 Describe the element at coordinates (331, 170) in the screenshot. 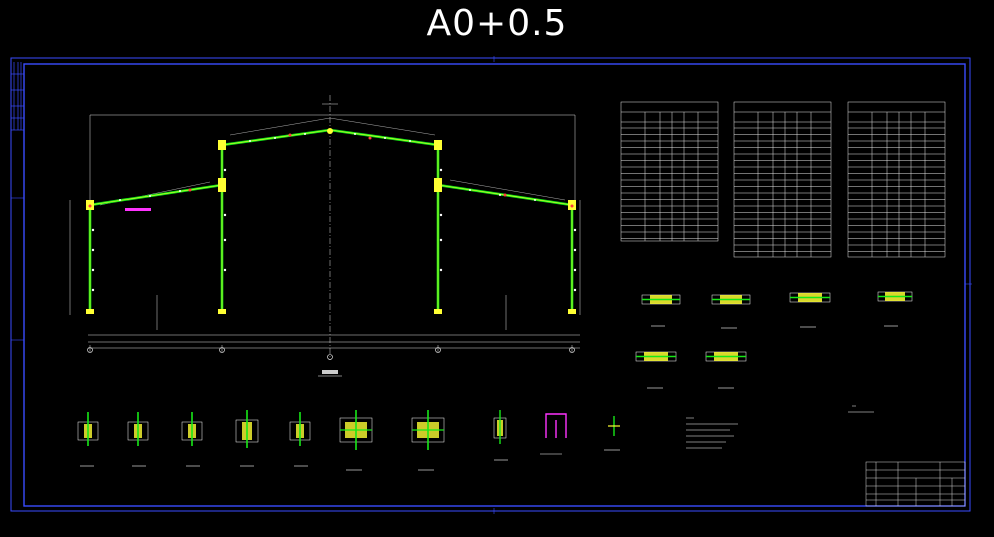

I see `joint-markers-red` at that location.